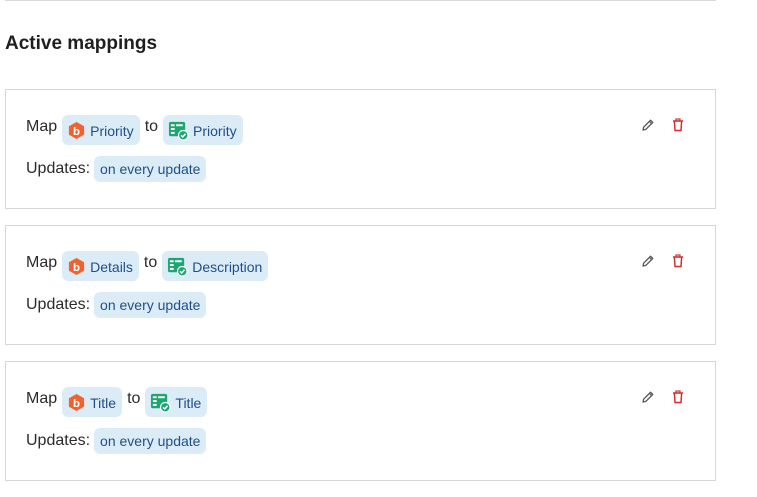 The width and height of the screenshot is (757, 497). I want to click on map-row: Map b Details to Description, so click(147, 266).